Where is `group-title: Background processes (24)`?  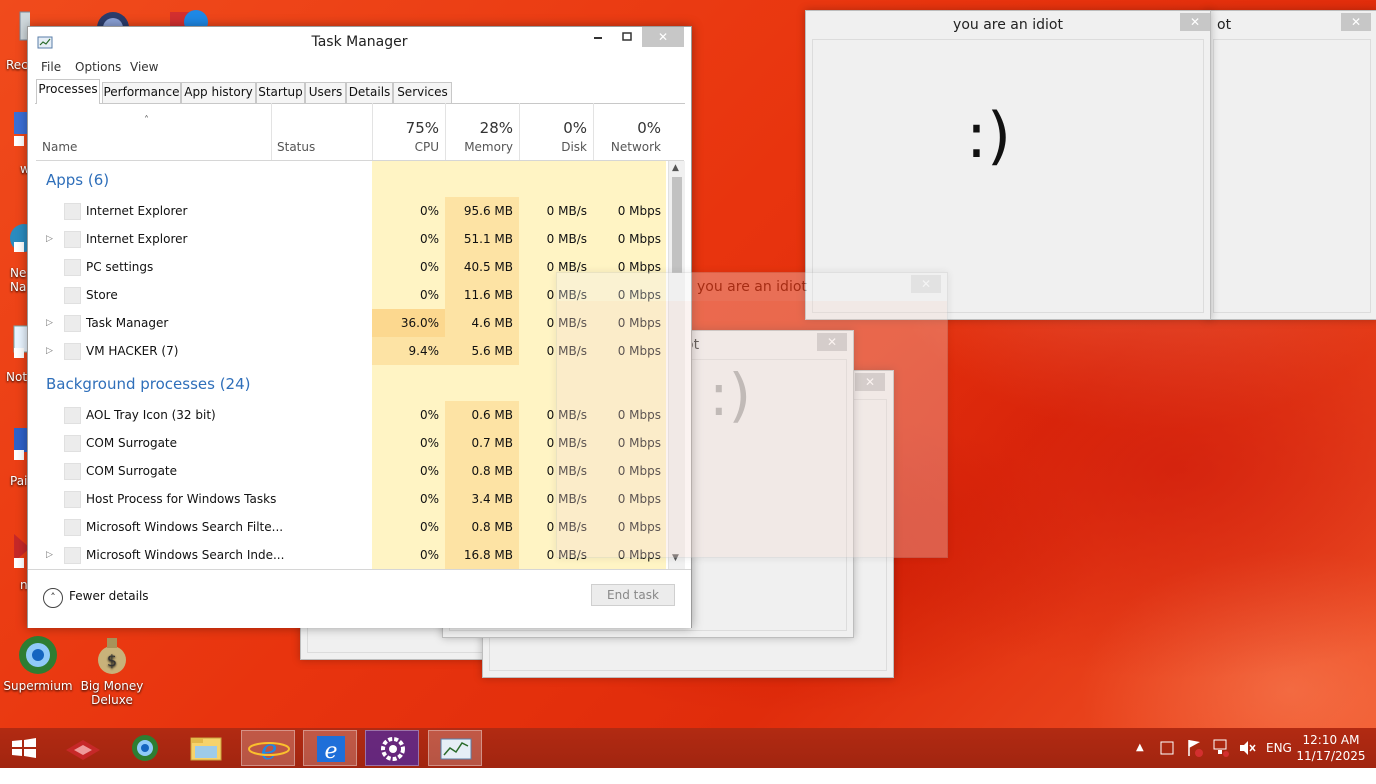 group-title: Background processes (24) is located at coordinates (148, 384).